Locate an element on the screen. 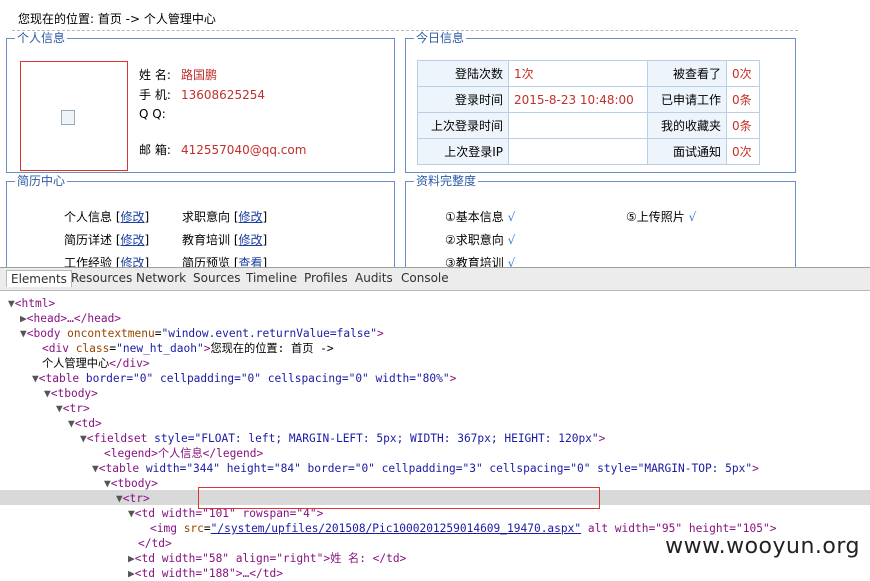 The width and height of the screenshot is (870, 581). completeness-legend: 资料完整度 is located at coordinates (446, 181).